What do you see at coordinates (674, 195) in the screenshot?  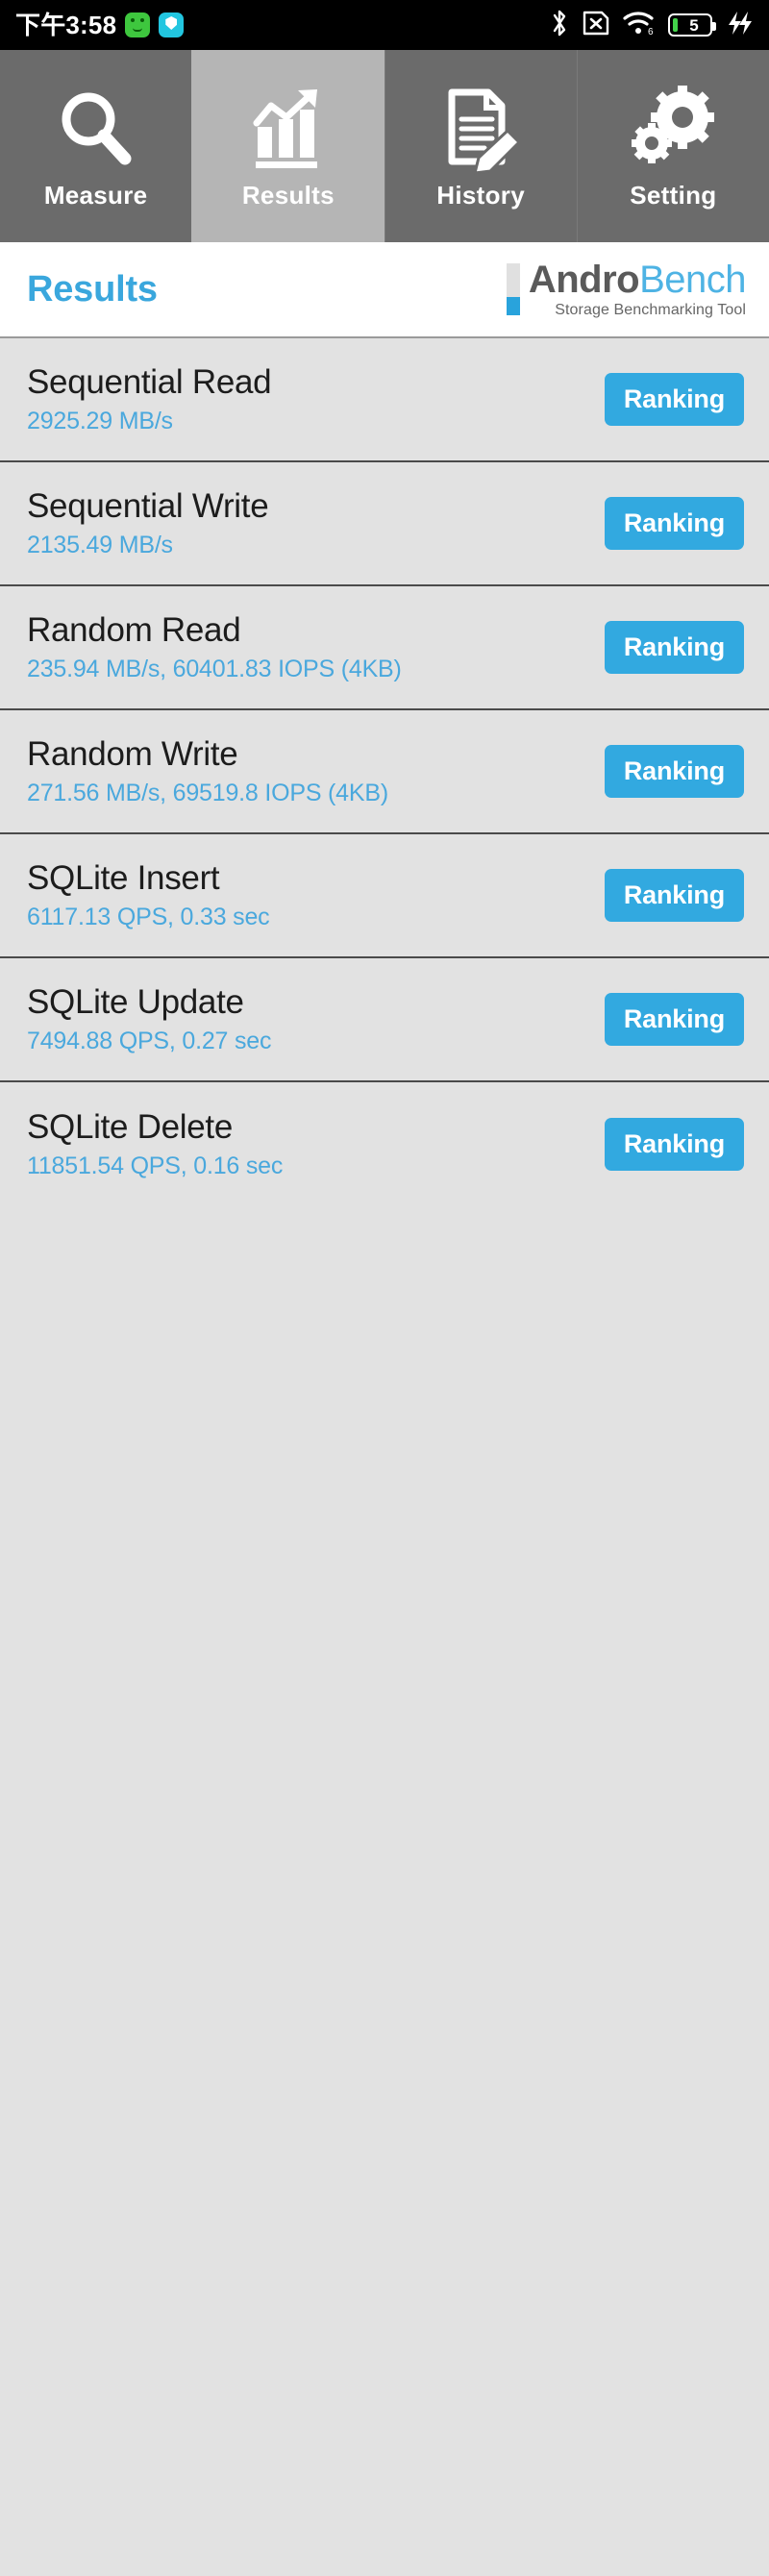 I see `tab-setting-label: Setting` at bounding box center [674, 195].